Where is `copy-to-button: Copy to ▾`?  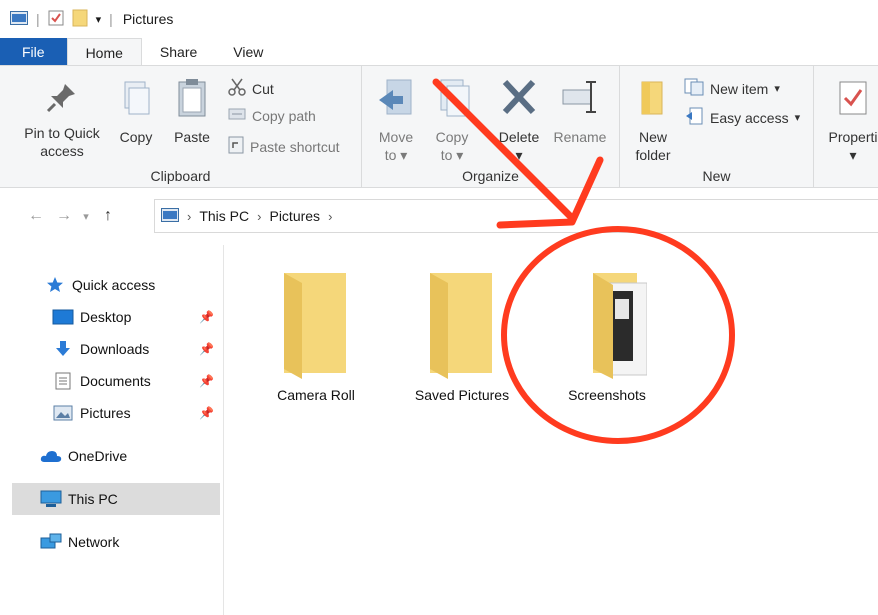
copy-to-button: Copy to ▾ is located at coordinates (452, 121).